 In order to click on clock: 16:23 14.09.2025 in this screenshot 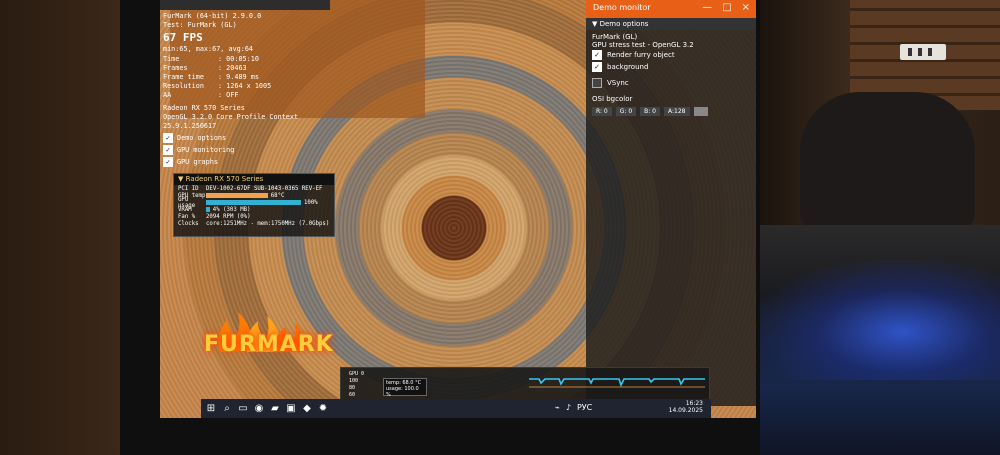, I will do `click(686, 407)`.